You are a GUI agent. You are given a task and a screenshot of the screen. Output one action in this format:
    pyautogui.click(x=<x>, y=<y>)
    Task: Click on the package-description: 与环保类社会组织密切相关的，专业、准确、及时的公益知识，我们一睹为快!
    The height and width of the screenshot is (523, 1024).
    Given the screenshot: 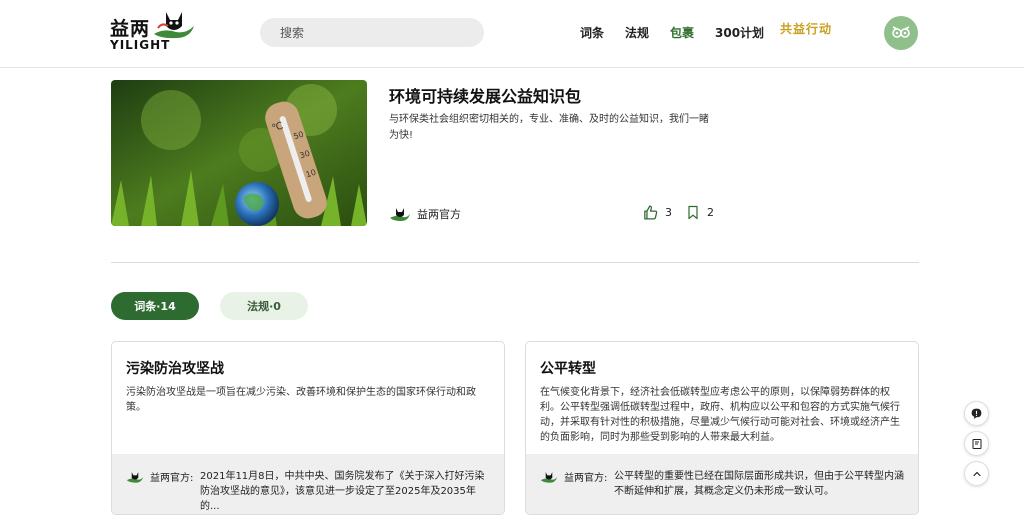 What is the action you would take?
    pyautogui.click(x=549, y=127)
    